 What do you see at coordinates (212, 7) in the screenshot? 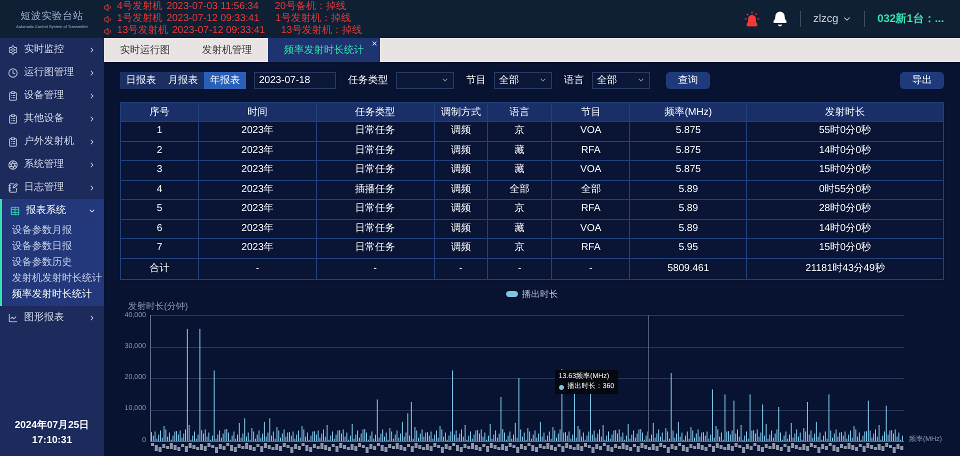
I see `alarm-time: 2023-07-03 11:56:34` at bounding box center [212, 7].